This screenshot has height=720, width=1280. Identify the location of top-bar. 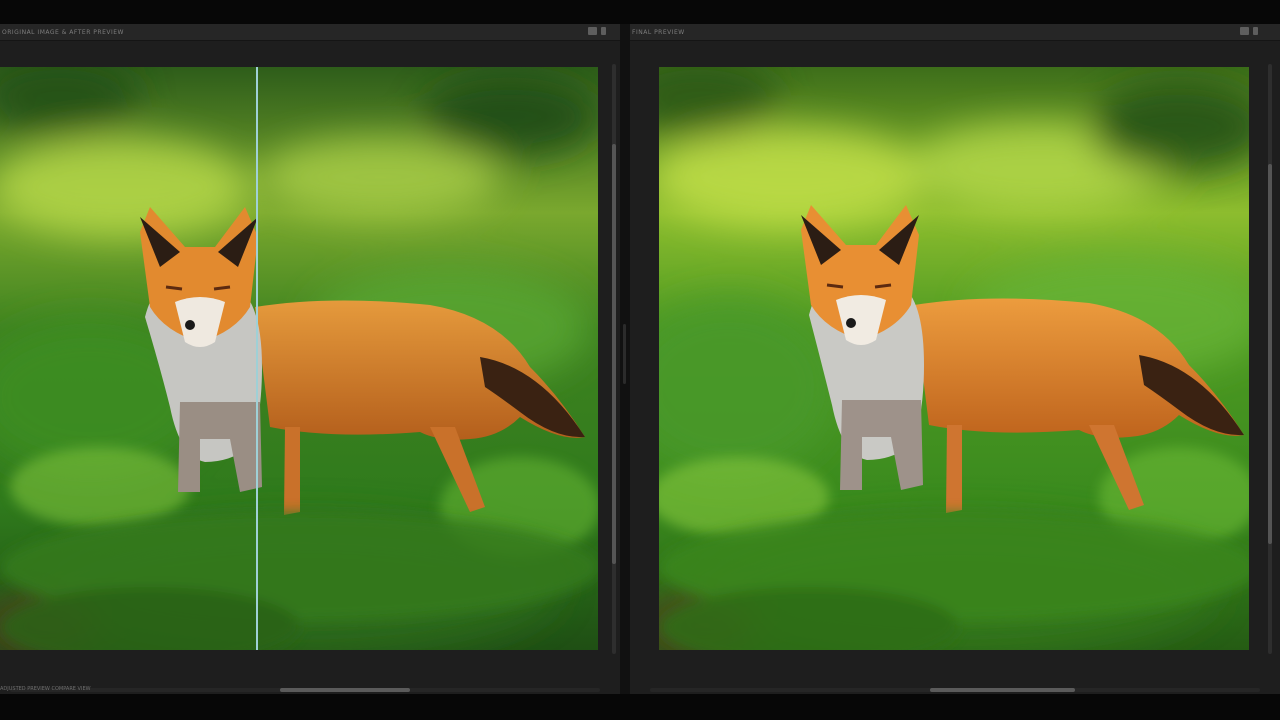
(640, 12).